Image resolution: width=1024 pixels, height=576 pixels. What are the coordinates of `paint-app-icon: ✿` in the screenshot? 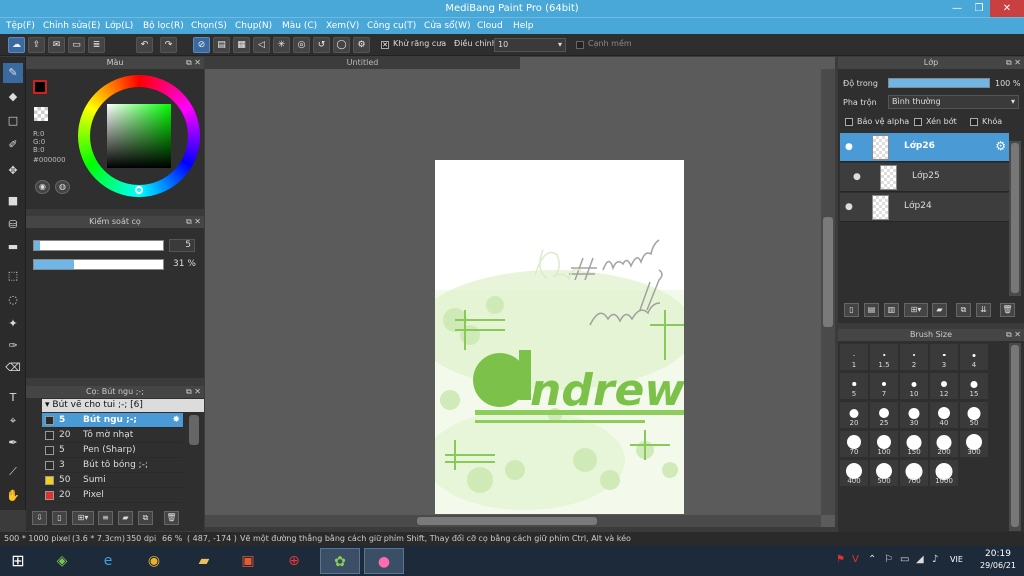 It's located at (340, 561).